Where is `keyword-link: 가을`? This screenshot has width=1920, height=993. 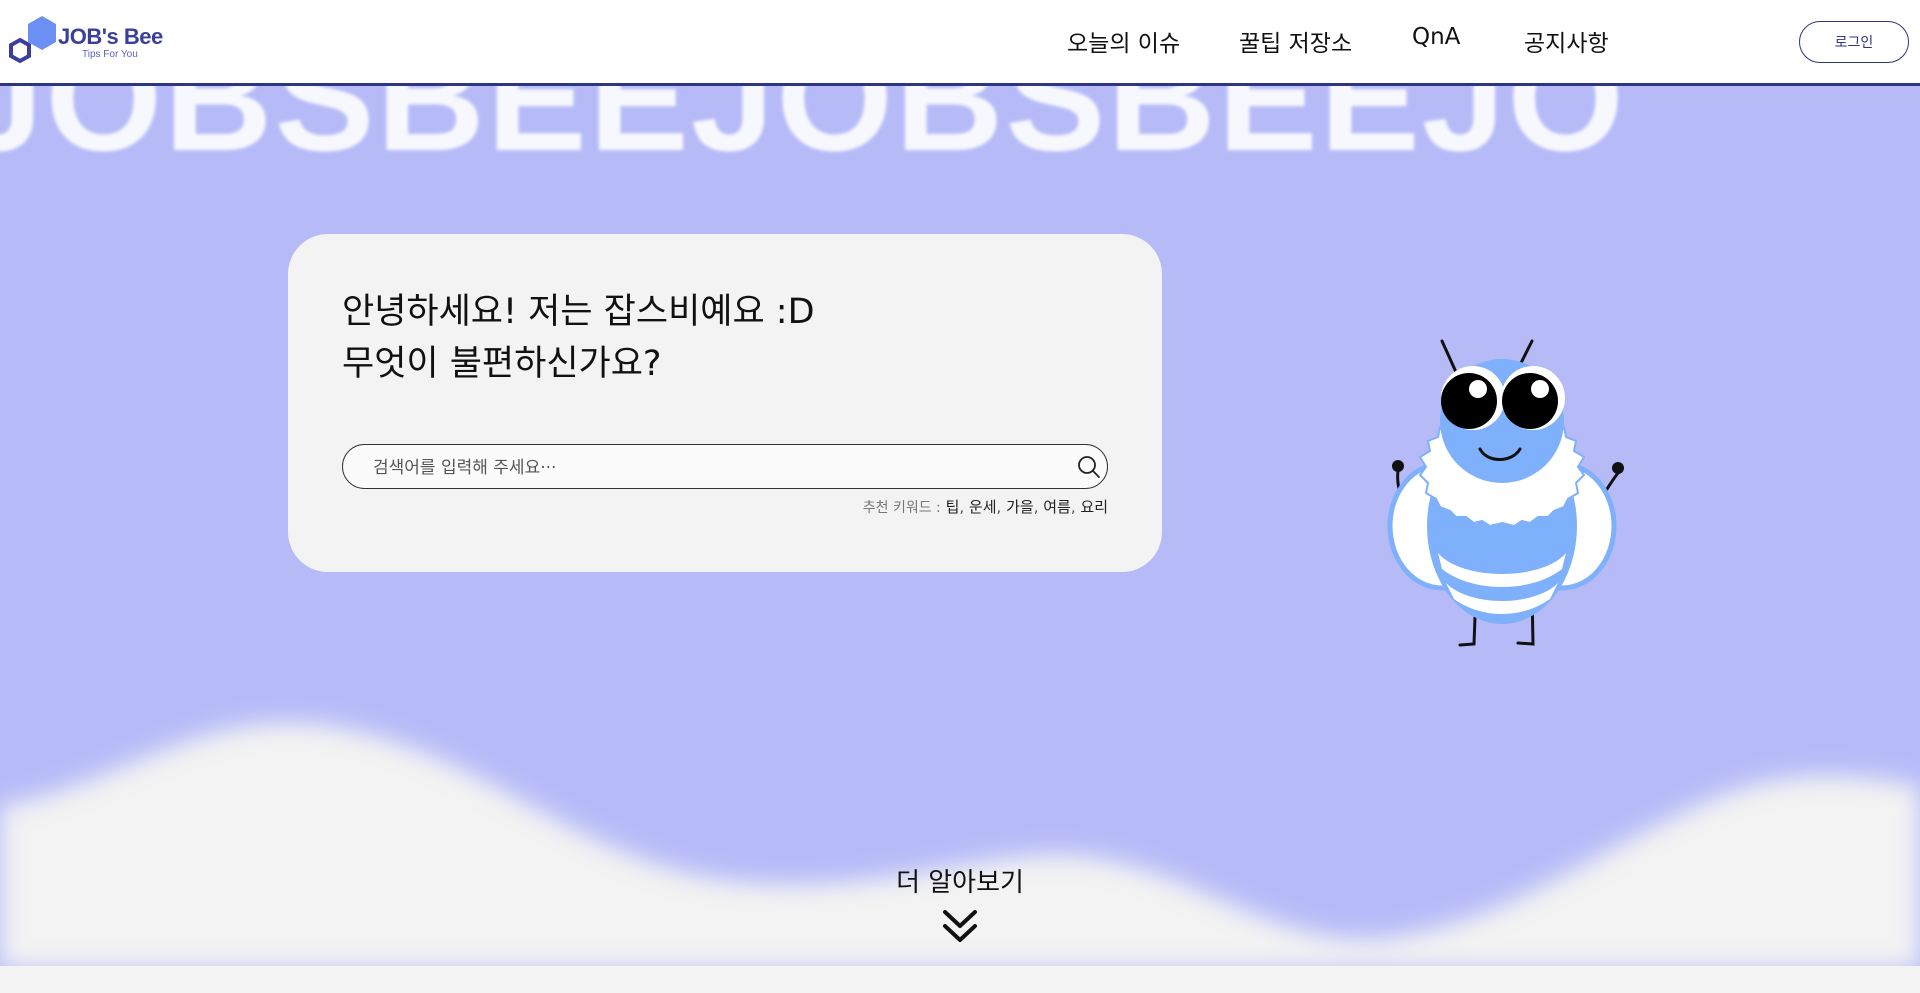 keyword-link: 가을 is located at coordinates (1020, 507).